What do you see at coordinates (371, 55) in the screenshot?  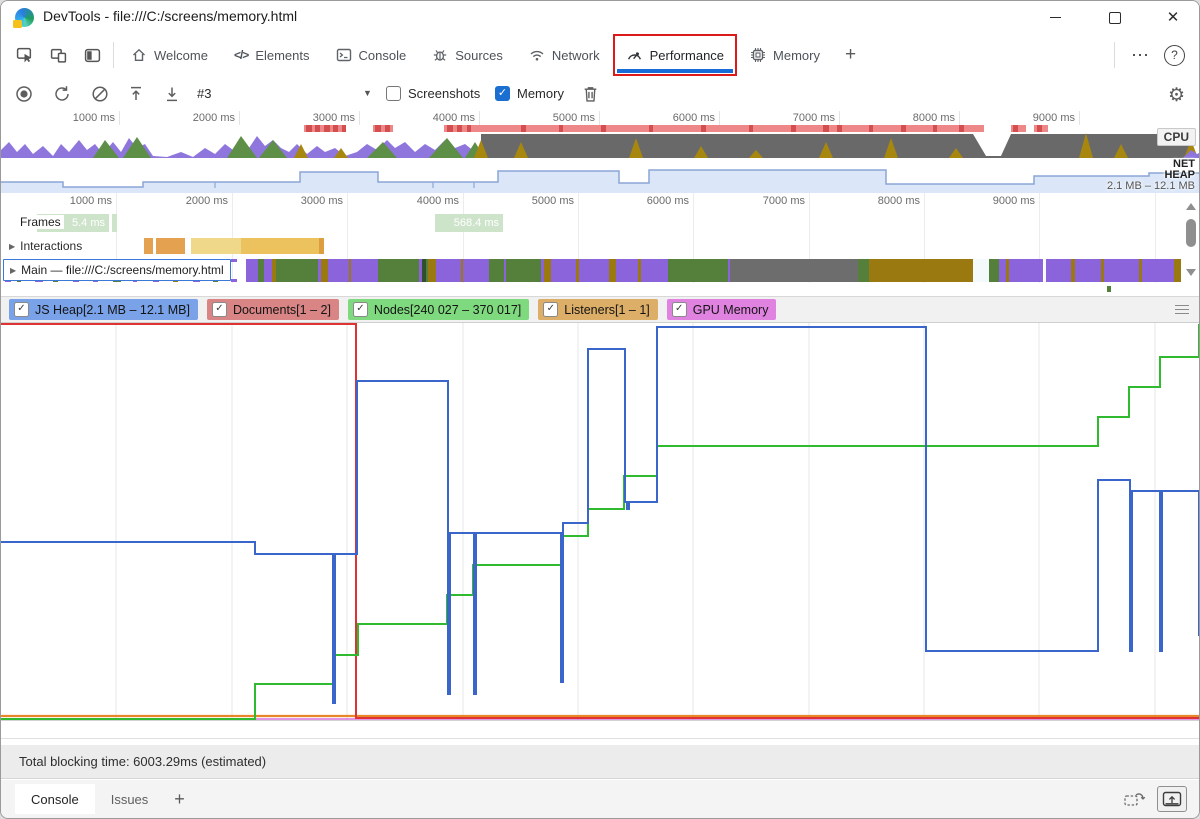 I see `tab-console: Console` at bounding box center [371, 55].